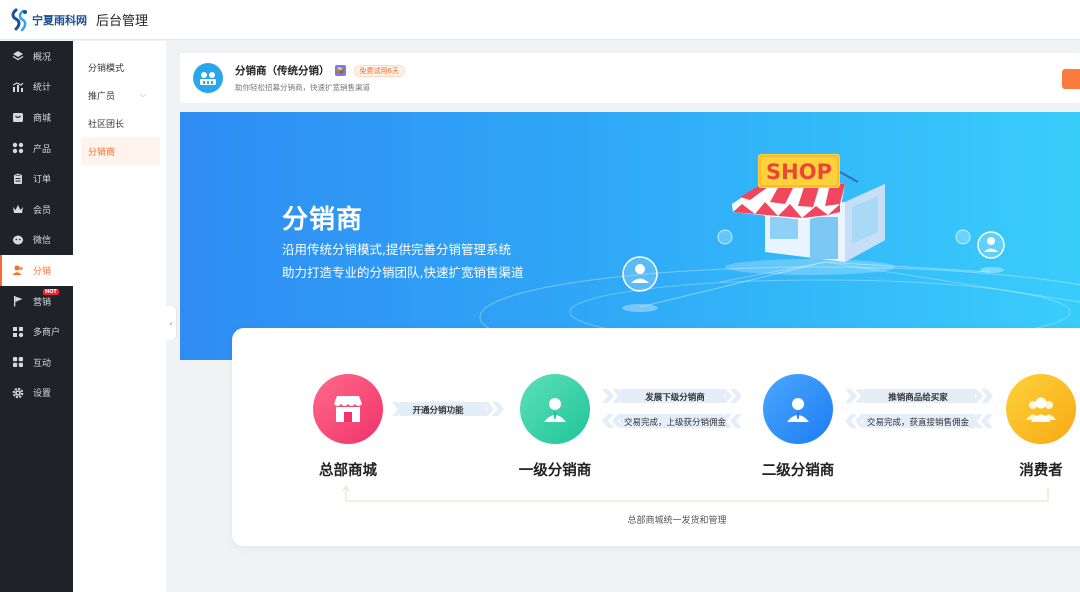  Describe the element at coordinates (47, 333) in the screenshot. I see `sidebar-item-label: 多商户` at that location.